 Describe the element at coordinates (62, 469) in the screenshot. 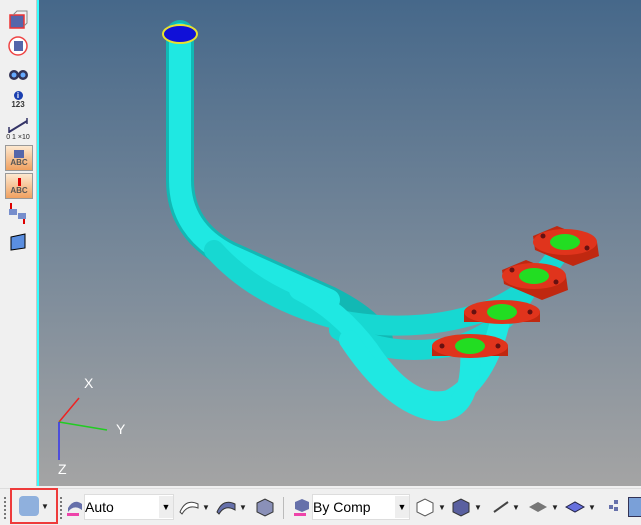

I see `axis-z-label: Z` at that location.